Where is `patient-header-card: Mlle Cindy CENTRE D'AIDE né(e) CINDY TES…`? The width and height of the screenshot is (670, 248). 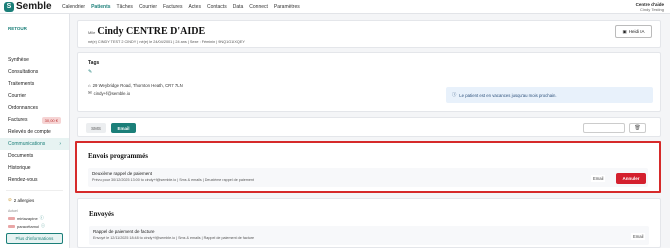
patient-header-card: Mlle Cindy CENTRE D'AIDE né(e) CINDY TES… is located at coordinates (369, 34).